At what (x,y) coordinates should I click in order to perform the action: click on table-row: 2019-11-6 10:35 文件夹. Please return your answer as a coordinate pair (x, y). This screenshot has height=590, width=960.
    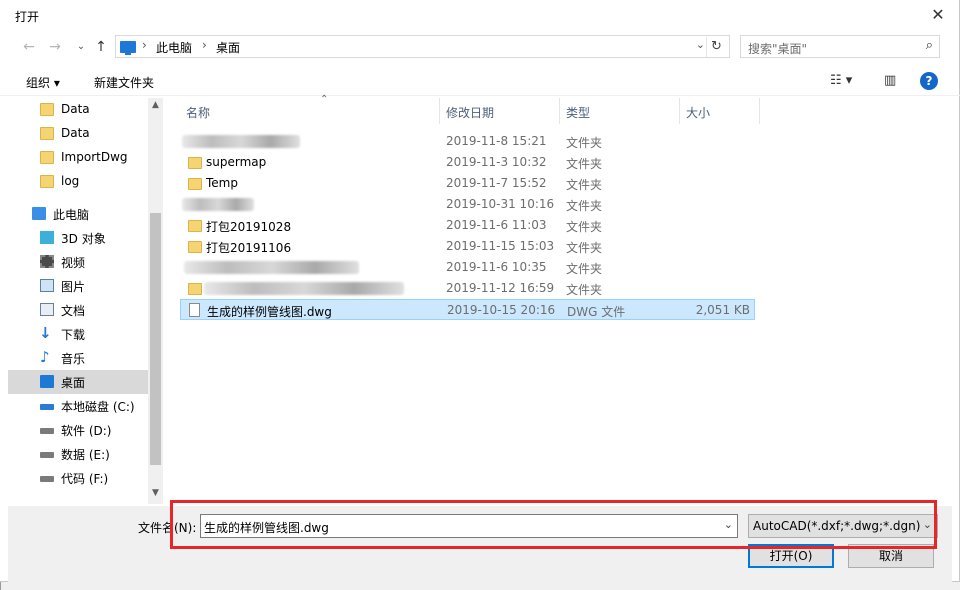
    Looking at the image, I should click on (467, 267).